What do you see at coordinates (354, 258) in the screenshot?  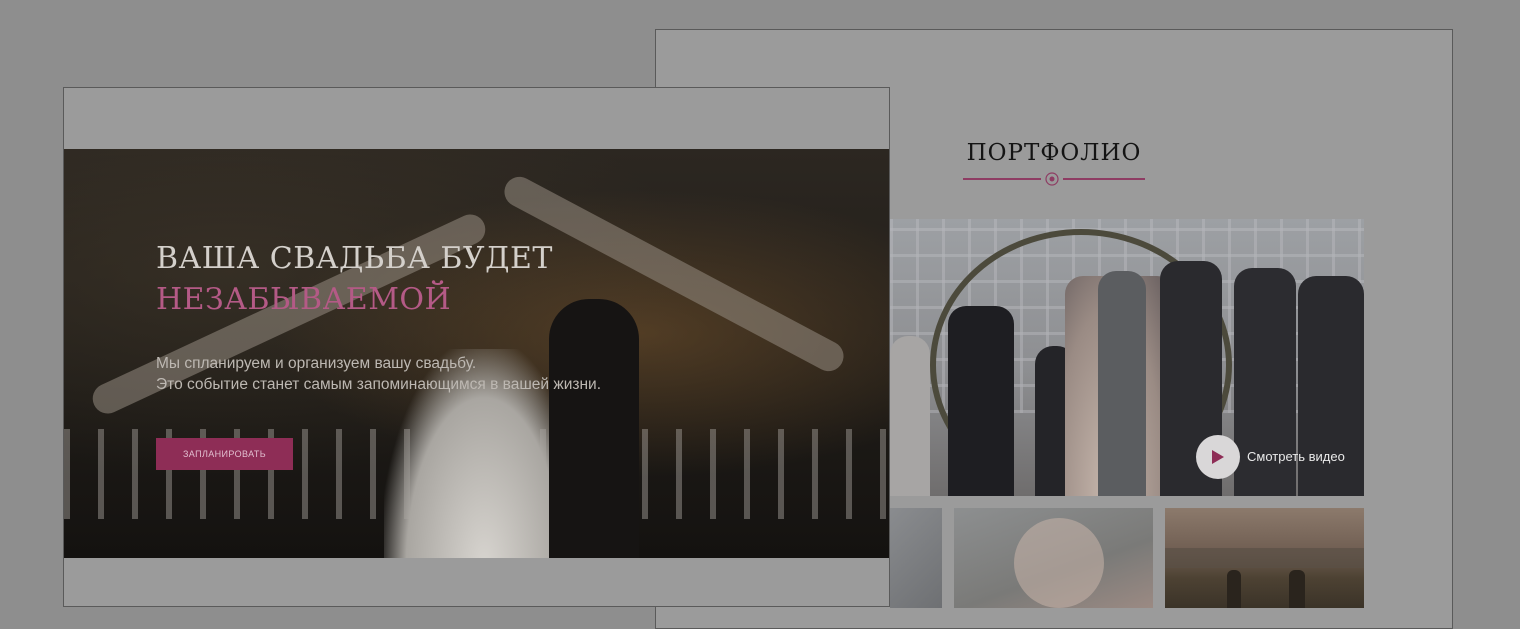 I see `hero-title-line1: ВАША СВАДЬБА БУДЕТ` at bounding box center [354, 258].